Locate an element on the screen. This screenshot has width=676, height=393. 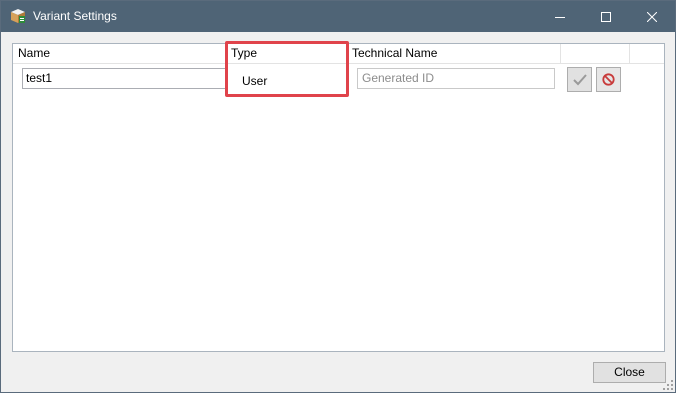
variant-name-input: test1 is located at coordinates (125, 78).